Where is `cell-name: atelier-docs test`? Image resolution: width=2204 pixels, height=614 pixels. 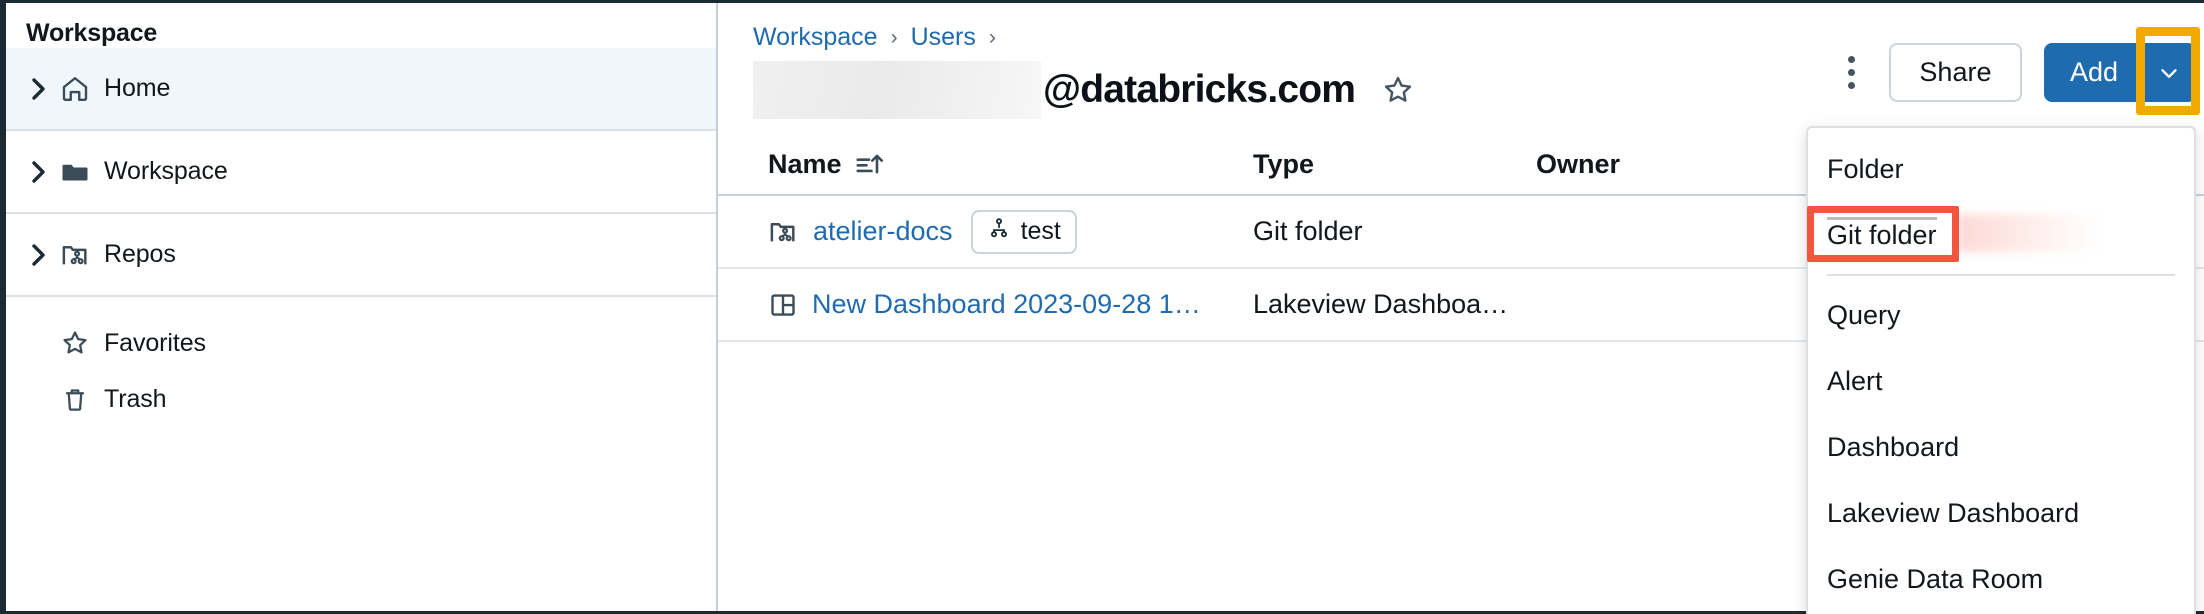
cell-name: atelier-docs test is located at coordinates (1010, 231).